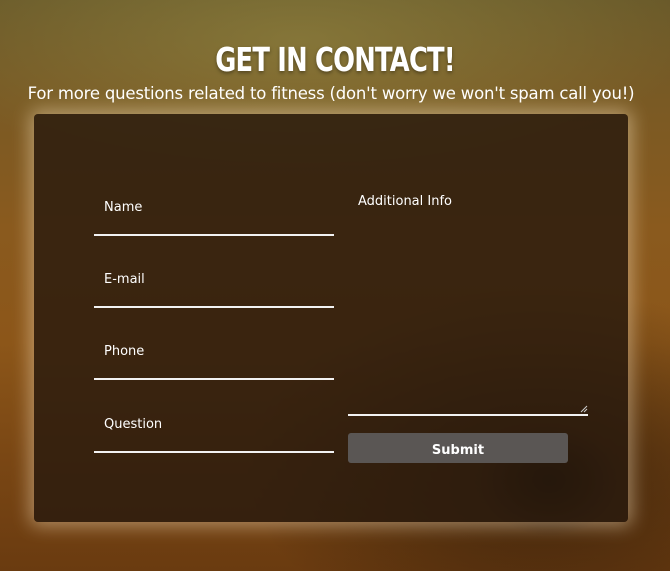  Describe the element at coordinates (133, 424) in the screenshot. I see `question-field-label: Question` at that location.